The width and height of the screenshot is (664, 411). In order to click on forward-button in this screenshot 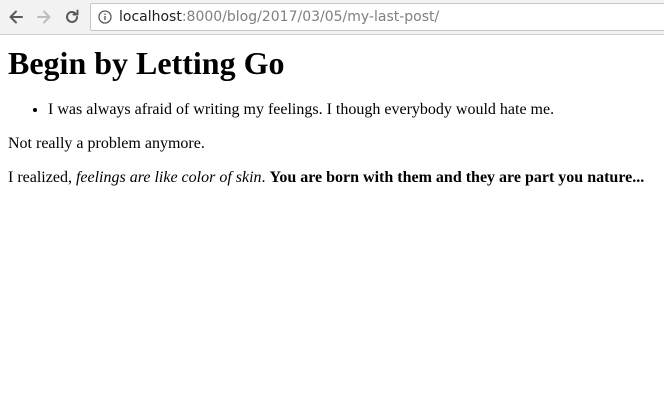, I will do `click(44, 17)`.